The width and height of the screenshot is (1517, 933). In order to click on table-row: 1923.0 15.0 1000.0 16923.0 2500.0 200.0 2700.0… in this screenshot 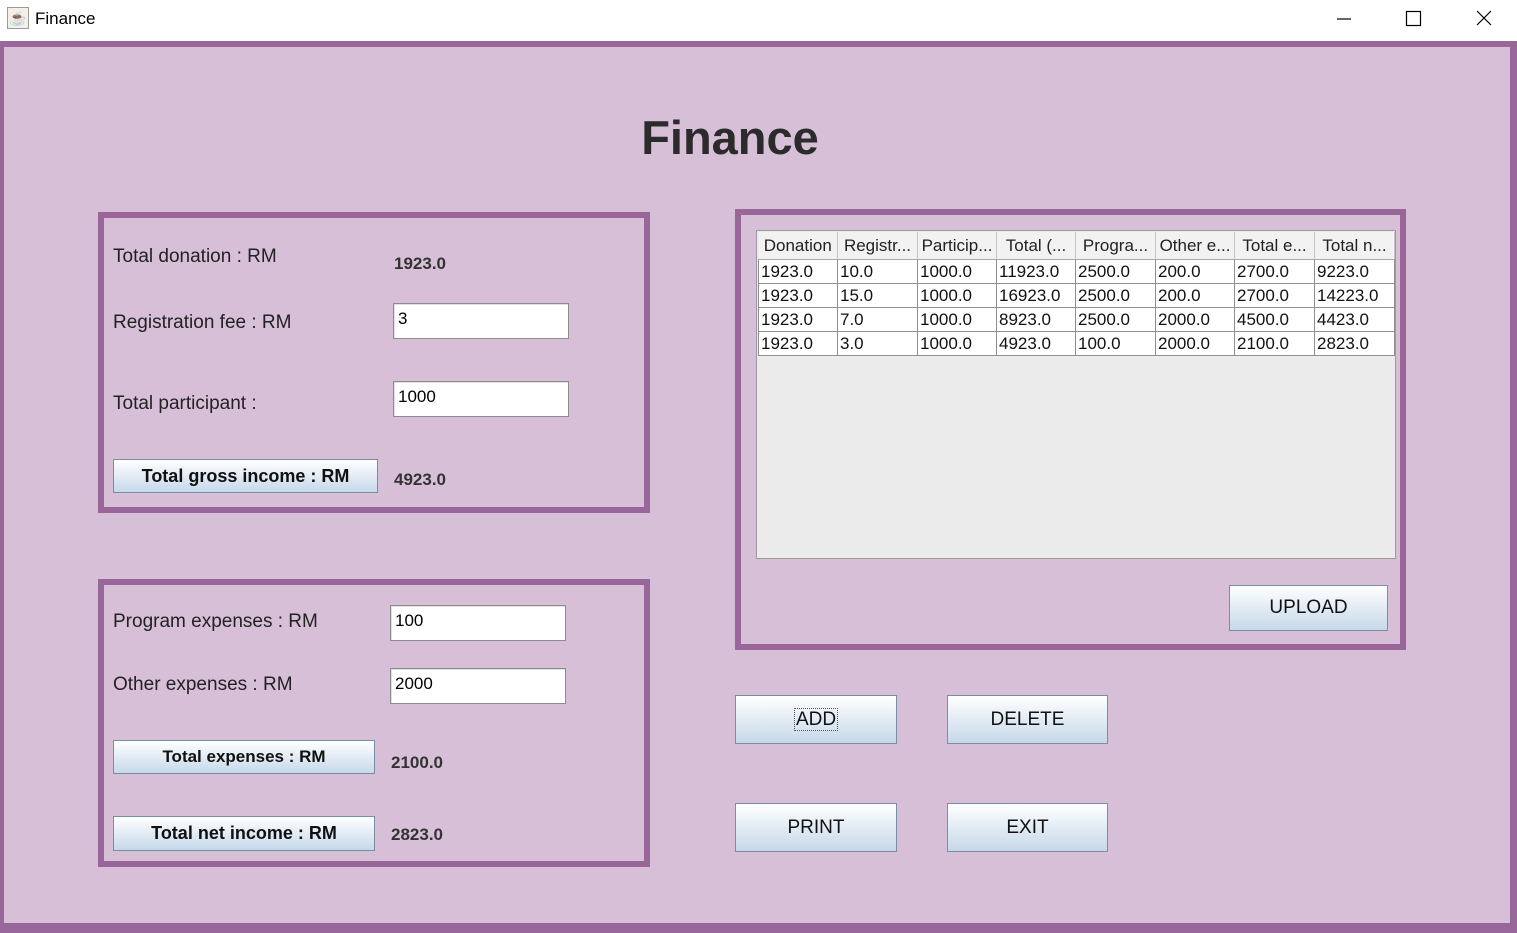, I will do `click(1076, 295)`.